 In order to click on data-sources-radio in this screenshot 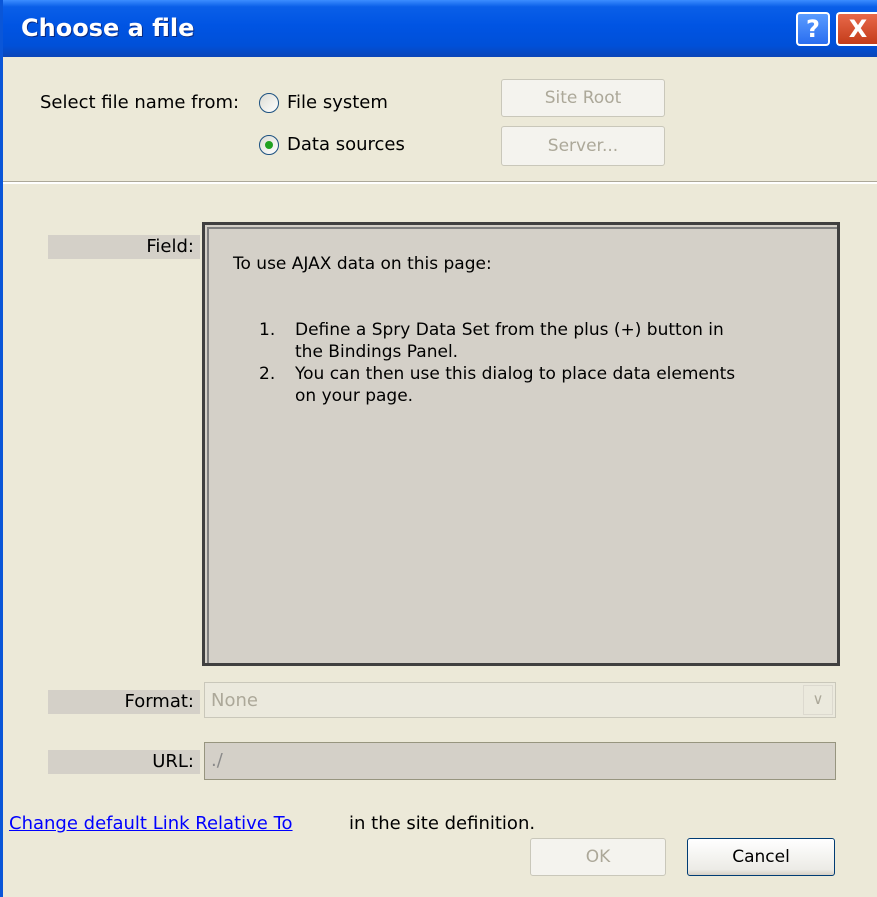, I will do `click(269, 145)`.